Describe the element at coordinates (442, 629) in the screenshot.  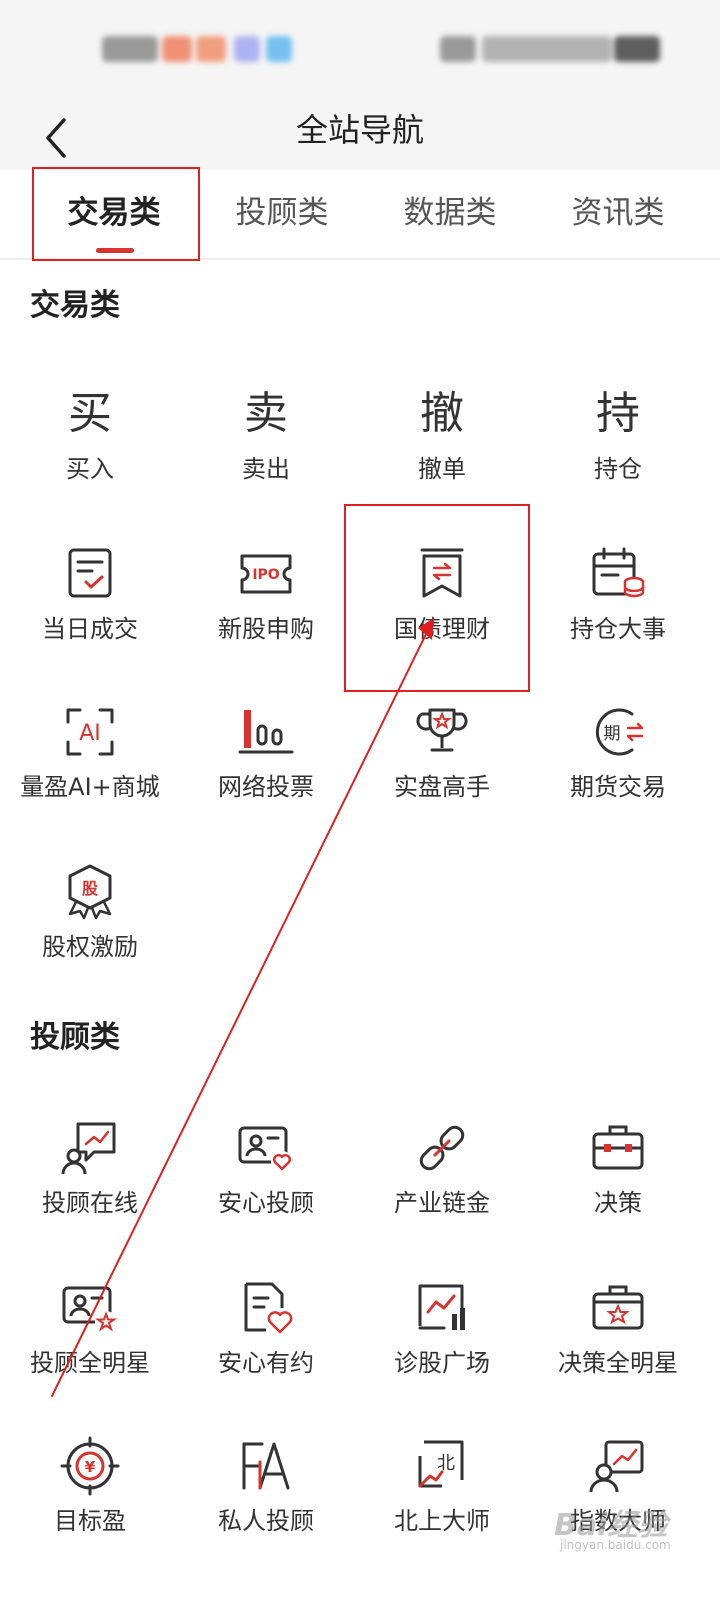
I see `nav-item-label: 国债理财` at that location.